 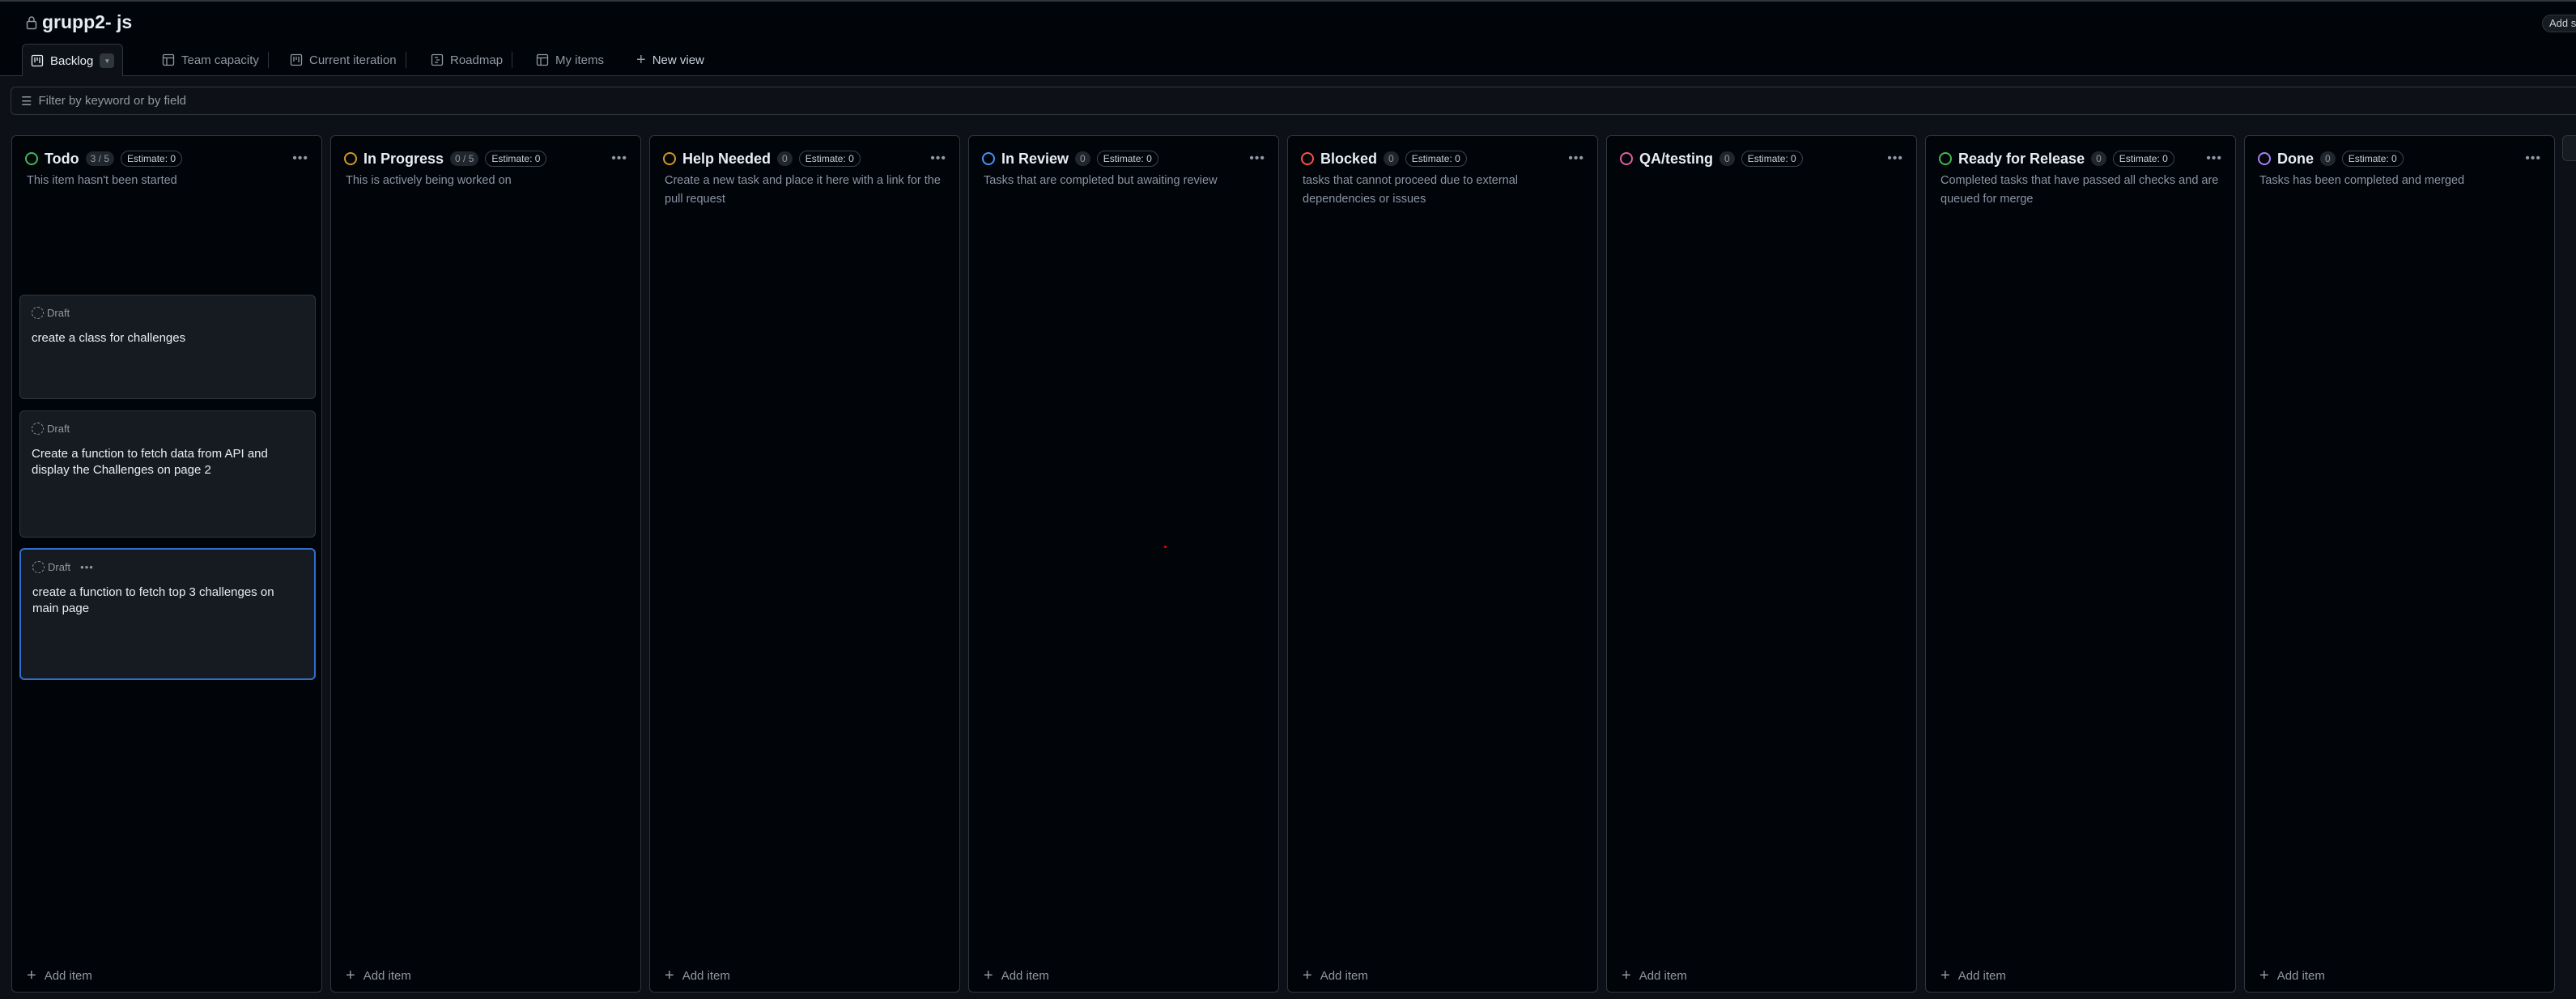 What do you see at coordinates (678, 60) in the screenshot?
I see `new-view-label: New view` at bounding box center [678, 60].